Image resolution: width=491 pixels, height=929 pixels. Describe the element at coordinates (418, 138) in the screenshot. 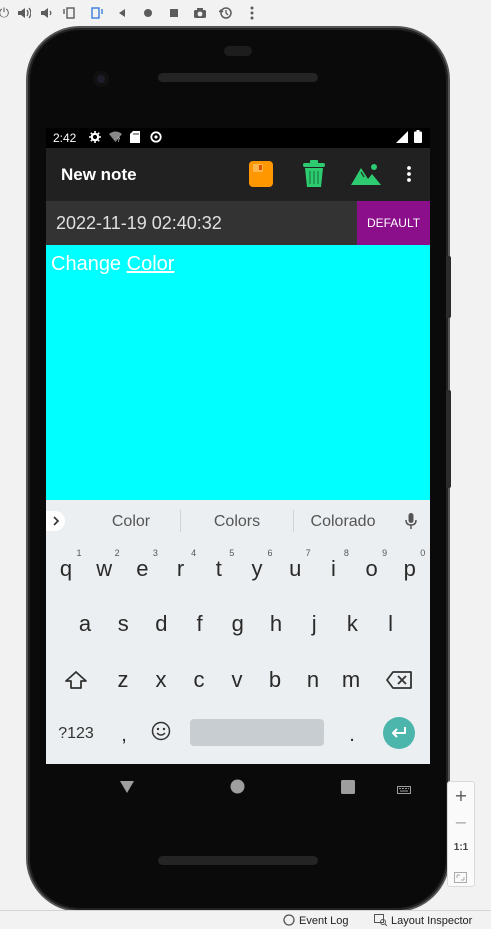

I see `battery-icon` at that location.